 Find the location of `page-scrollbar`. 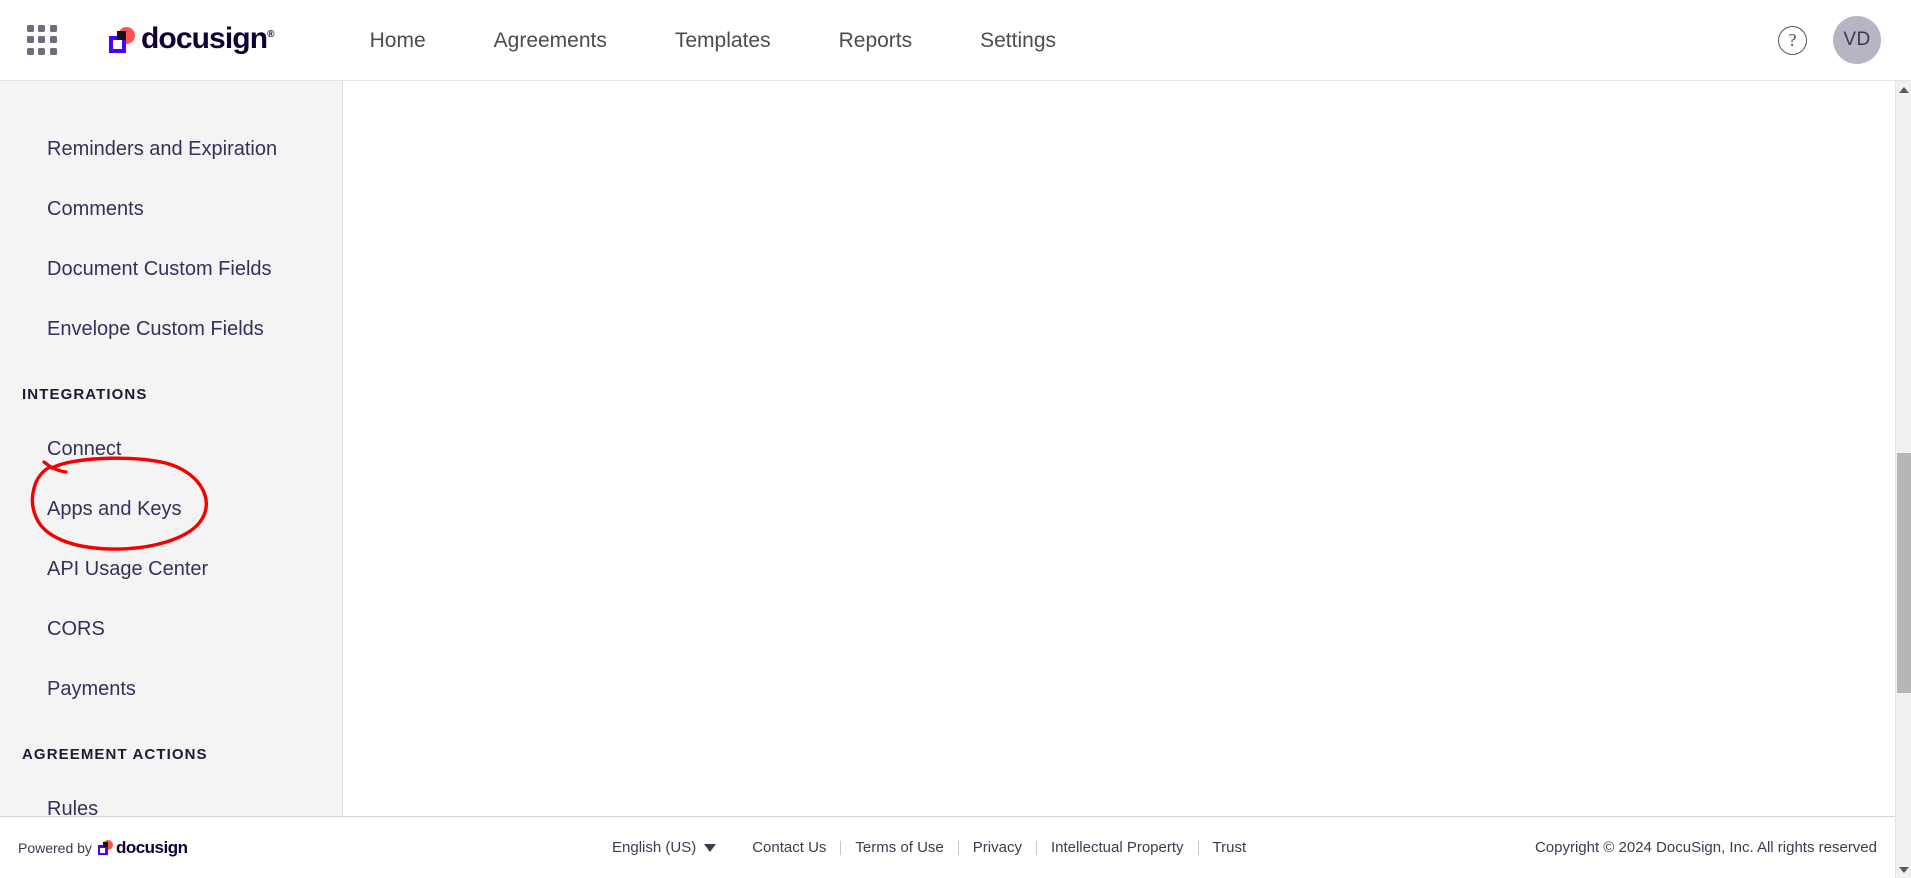

page-scrollbar is located at coordinates (1903, 479).